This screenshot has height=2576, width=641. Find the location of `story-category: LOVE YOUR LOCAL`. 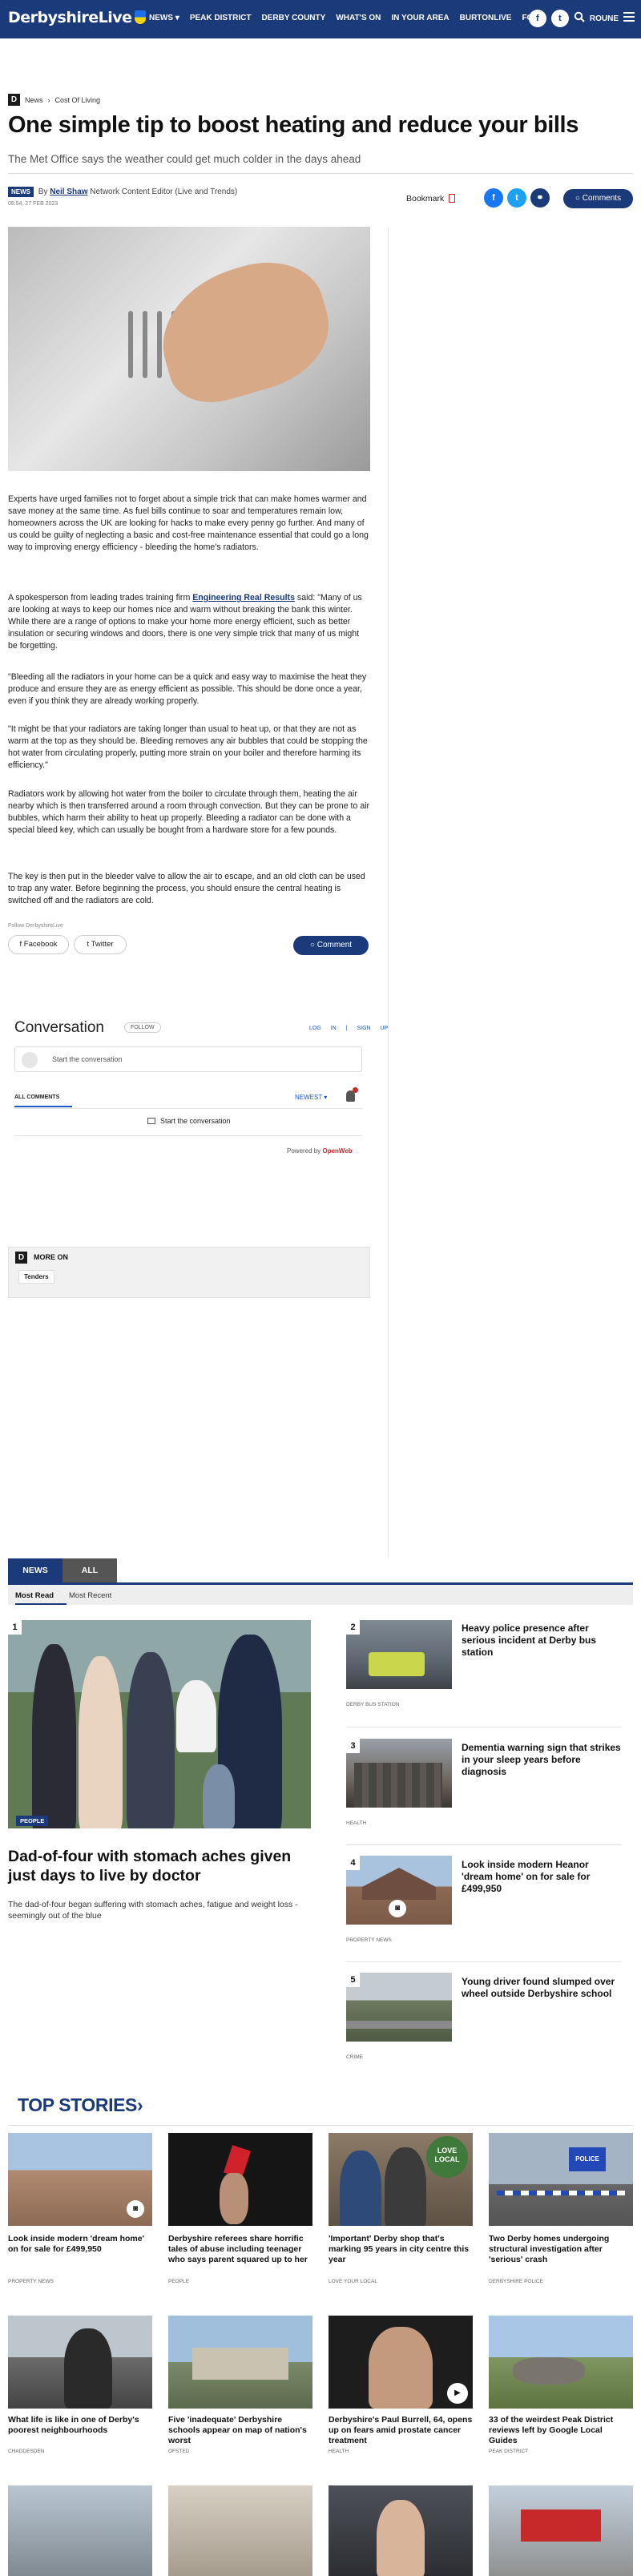

story-category: LOVE YOUR LOCAL is located at coordinates (353, 2281).